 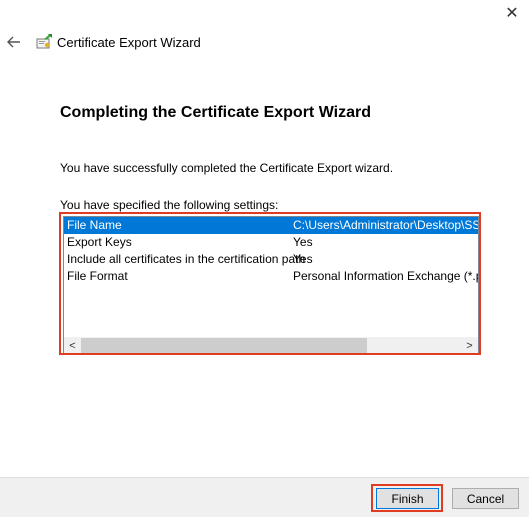 What do you see at coordinates (215, 112) in the screenshot?
I see `page-title: Completing the Certificate Export Wizard` at bounding box center [215, 112].